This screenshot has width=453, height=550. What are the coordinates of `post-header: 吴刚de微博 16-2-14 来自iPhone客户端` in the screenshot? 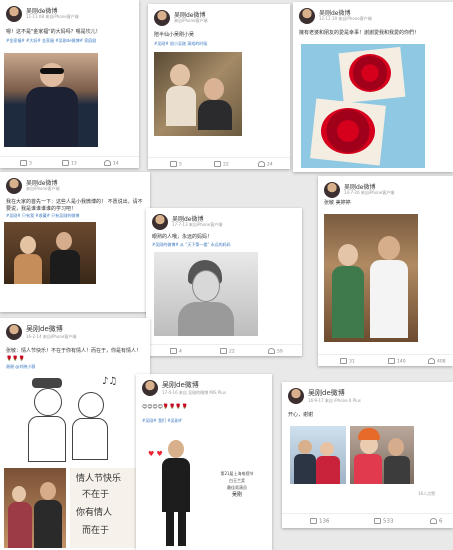 It's located at (75, 335).